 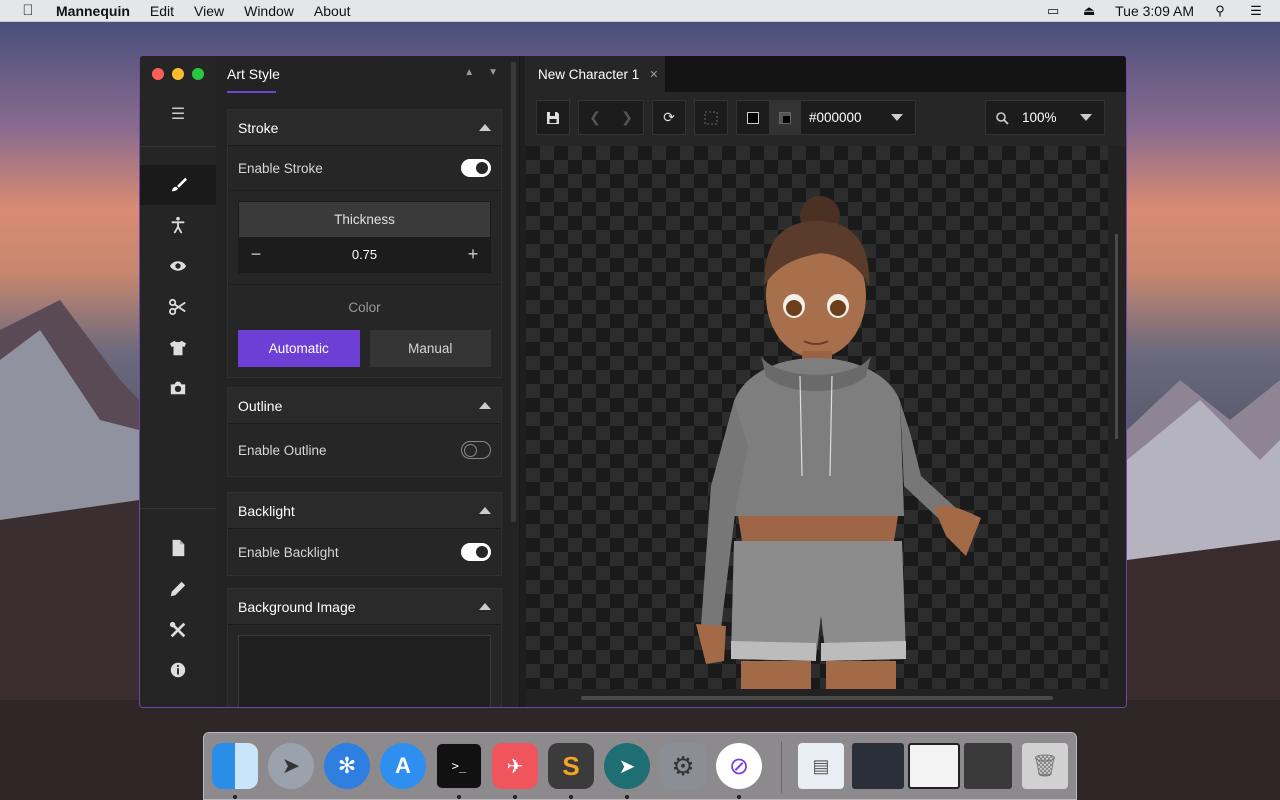 What do you see at coordinates (1045, 766) in the screenshot?
I see `trash-icon: 🗑` at bounding box center [1045, 766].